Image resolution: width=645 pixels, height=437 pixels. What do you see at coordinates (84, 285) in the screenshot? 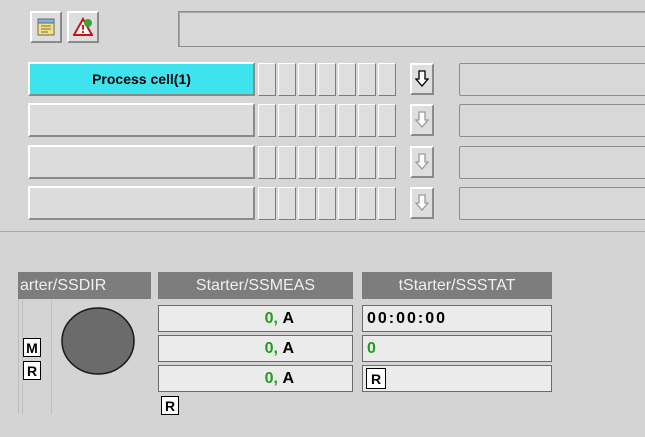
I see `direction-panel-header: arter/SSDIR` at bounding box center [84, 285].